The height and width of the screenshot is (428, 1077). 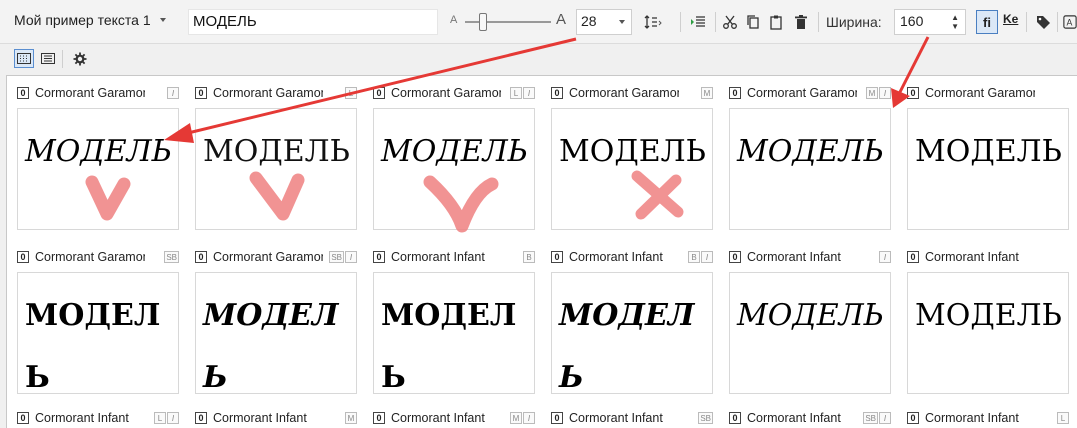 I want to click on copy-icon, so click(x=753, y=22).